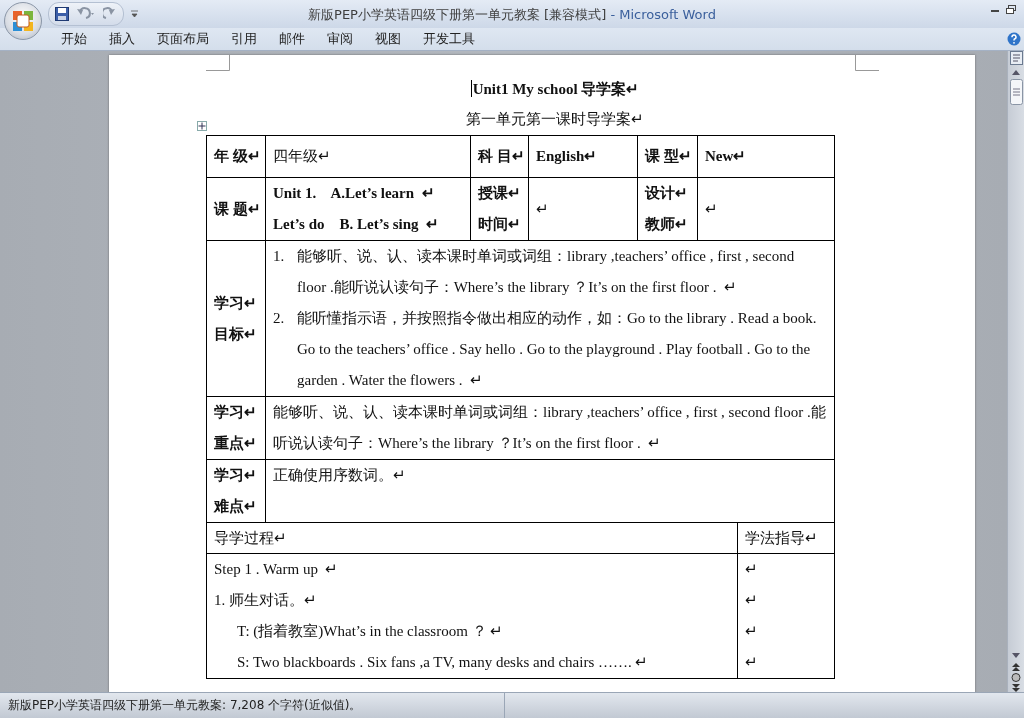 The image size is (1024, 718). Describe the element at coordinates (1011, 9) in the screenshot. I see `restore-icon` at that location.